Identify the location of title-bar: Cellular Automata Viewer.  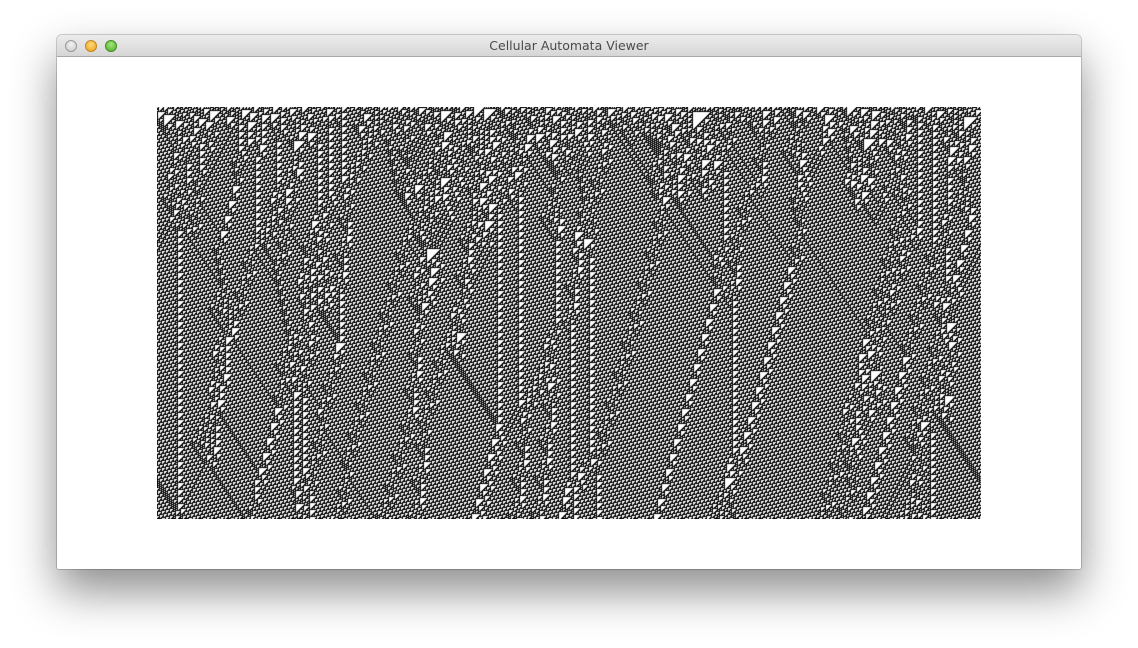
(569, 46).